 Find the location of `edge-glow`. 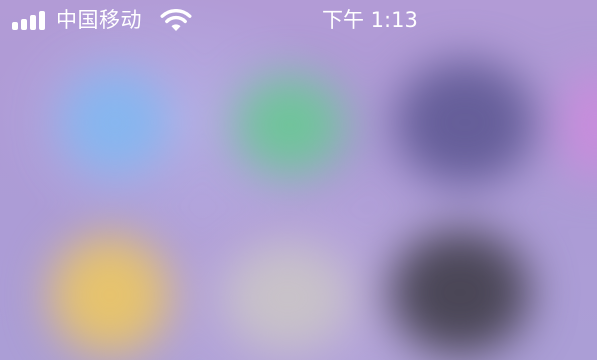

edge-glow is located at coordinates (578, 125).